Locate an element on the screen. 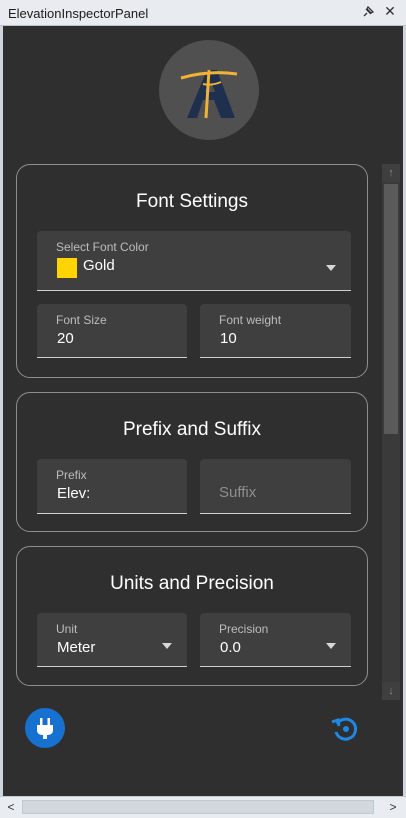  scroll-up-icon: ↑ is located at coordinates (391, 173).